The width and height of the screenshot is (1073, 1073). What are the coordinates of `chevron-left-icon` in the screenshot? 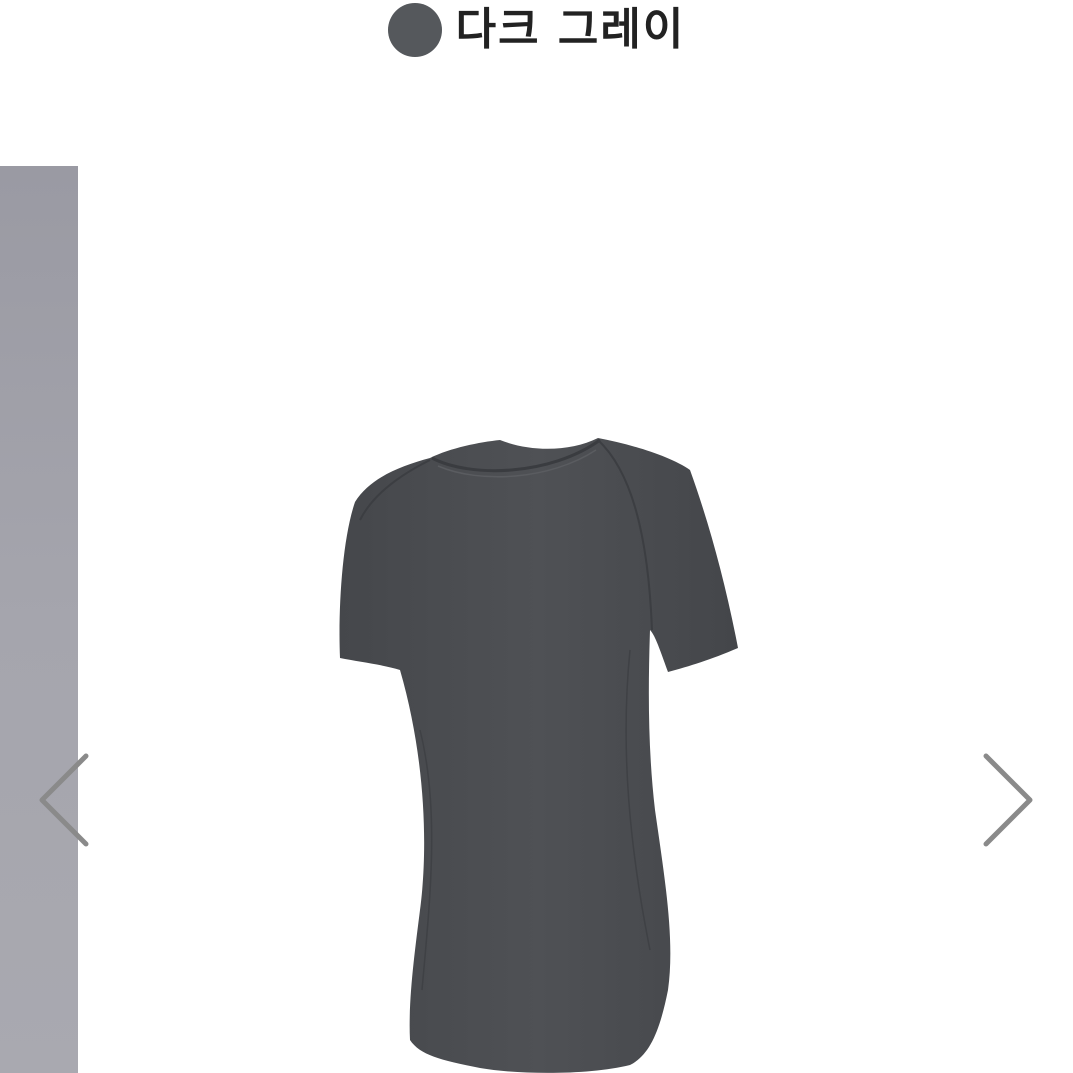 It's located at (64, 800).